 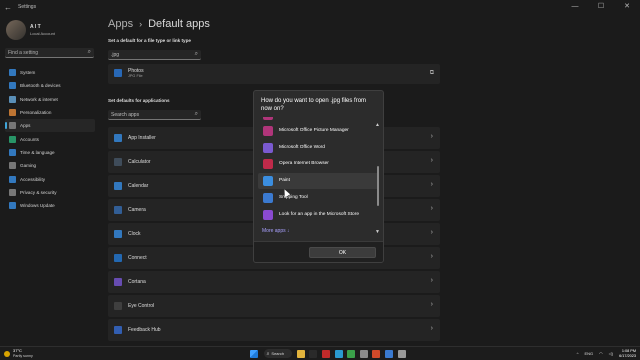 What do you see at coordinates (268, 131) in the screenshot?
I see `picture-manager-icon` at bounding box center [268, 131].